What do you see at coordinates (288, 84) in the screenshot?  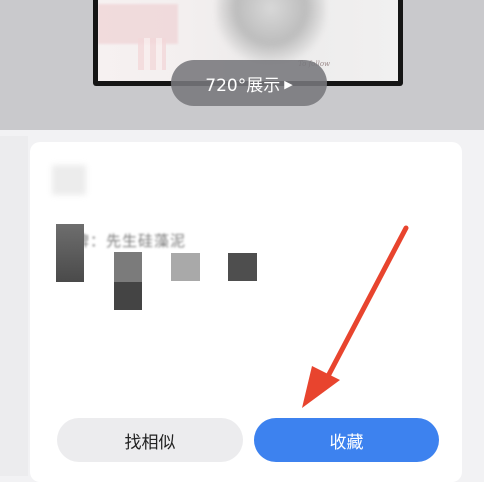 I see `play-triangle-icon: ▶` at bounding box center [288, 84].